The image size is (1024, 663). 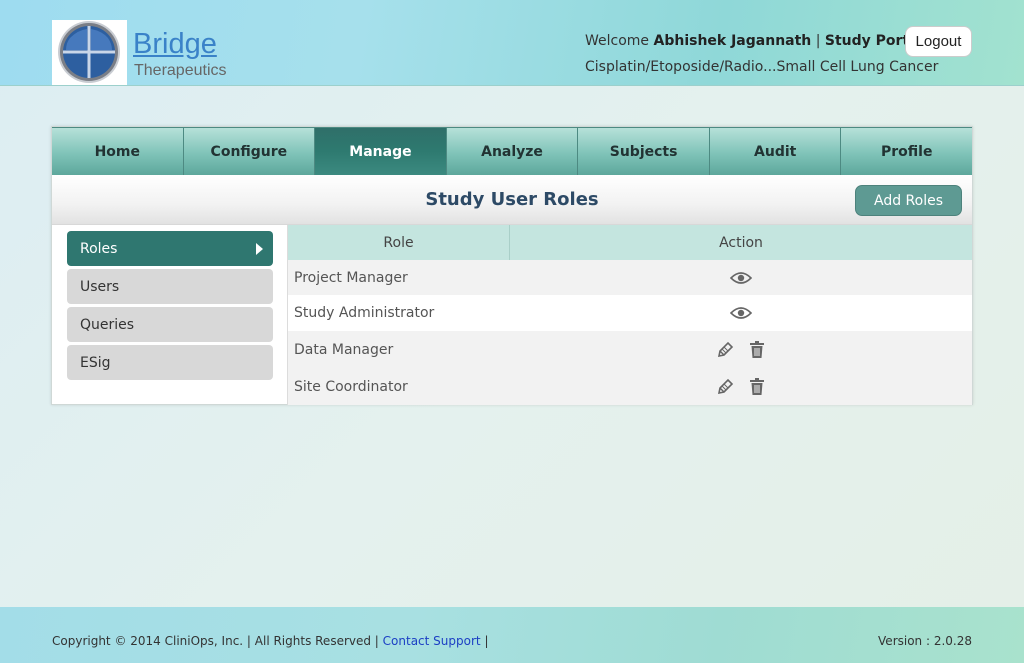 What do you see at coordinates (249, 151) in the screenshot?
I see `tab-configure: Configure` at bounding box center [249, 151].